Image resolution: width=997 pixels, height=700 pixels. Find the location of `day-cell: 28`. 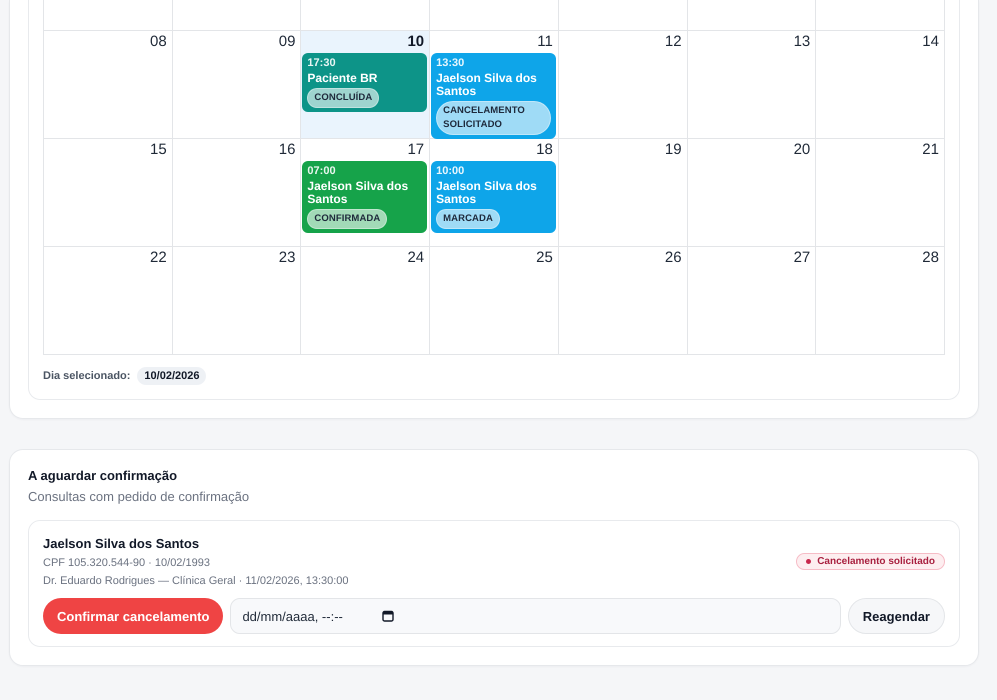

day-cell: 28 is located at coordinates (880, 301).